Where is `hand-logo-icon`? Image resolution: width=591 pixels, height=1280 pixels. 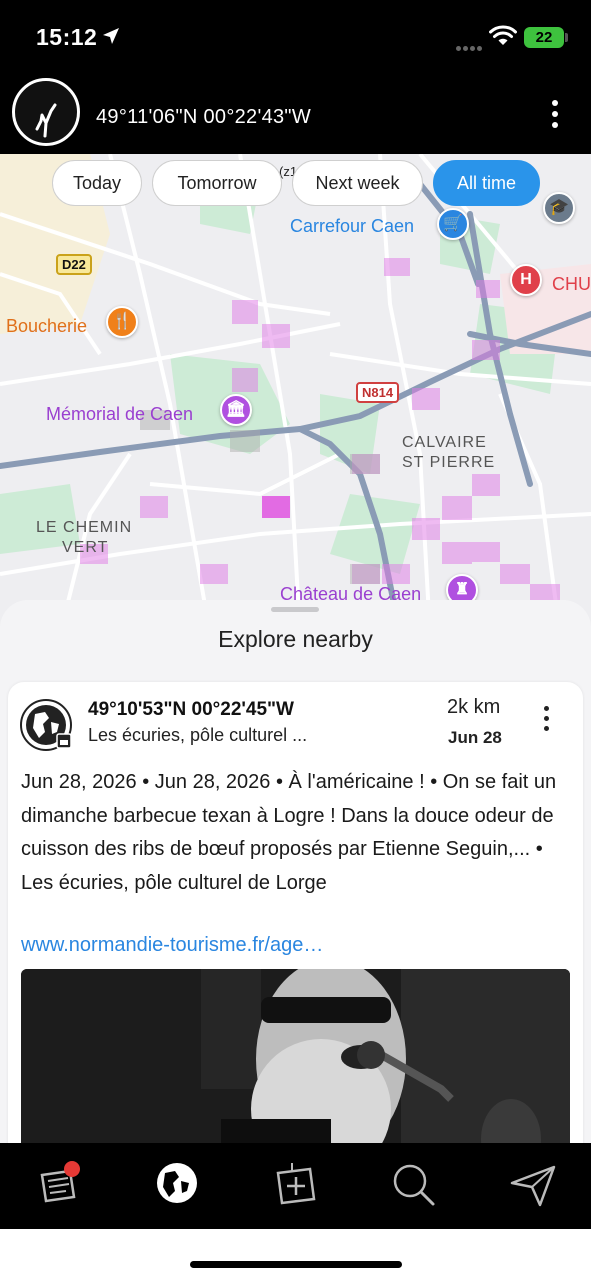 hand-logo-icon is located at coordinates (46, 120).